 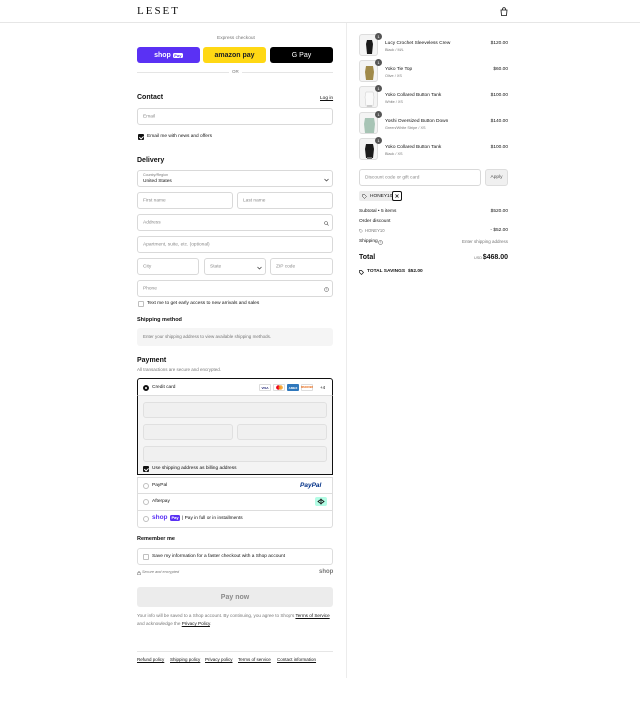 I want to click on news-checkbox, so click(x=141, y=137).